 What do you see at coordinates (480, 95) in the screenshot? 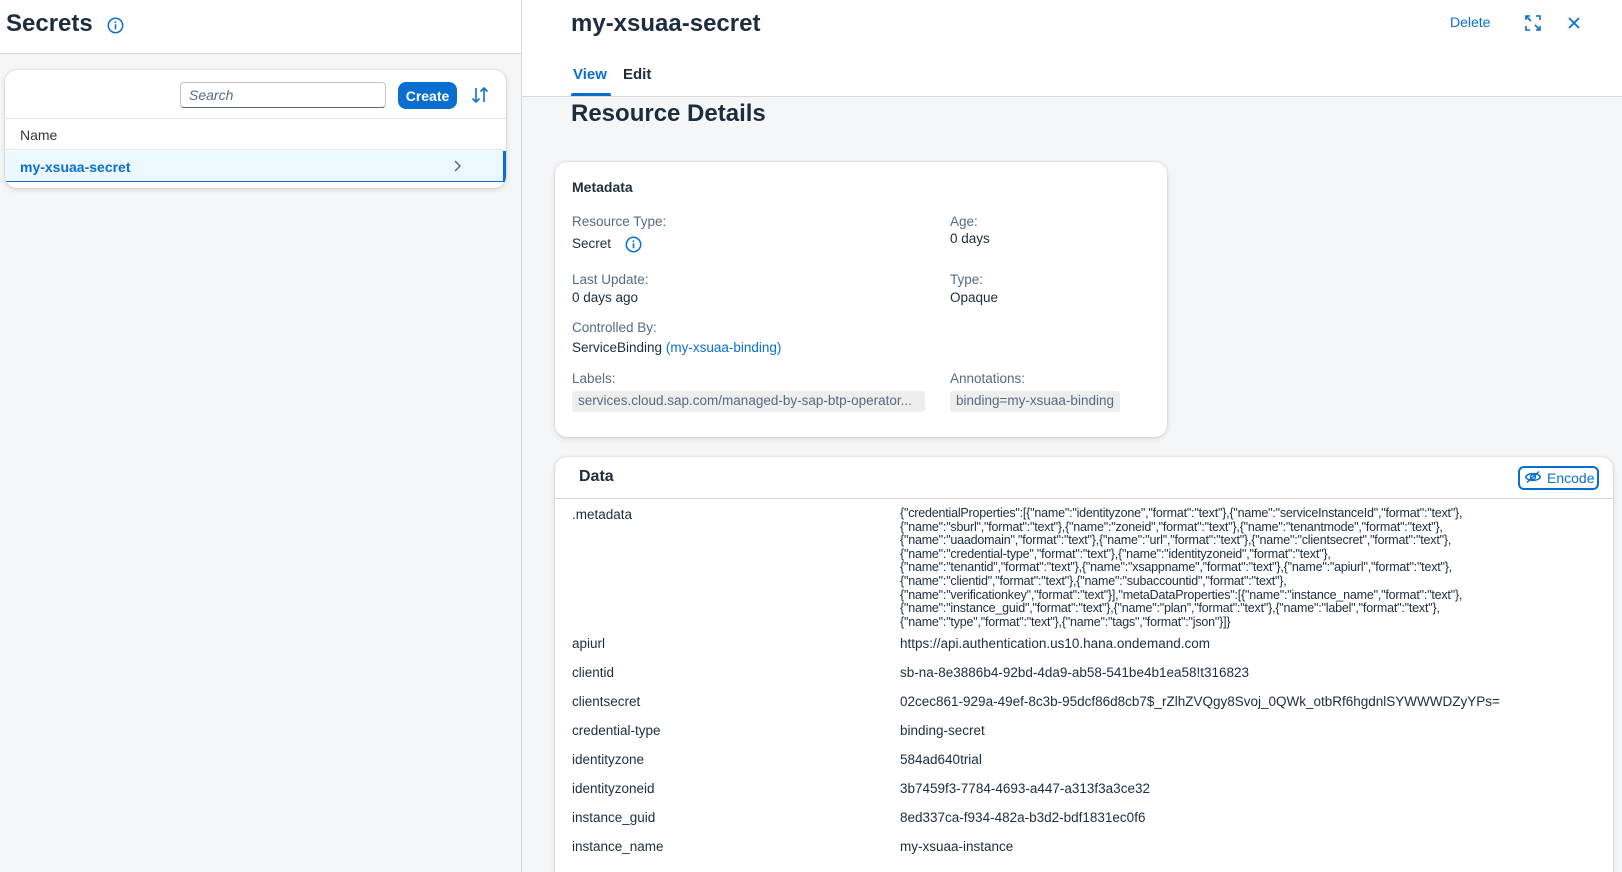
I see `sort-icon` at bounding box center [480, 95].